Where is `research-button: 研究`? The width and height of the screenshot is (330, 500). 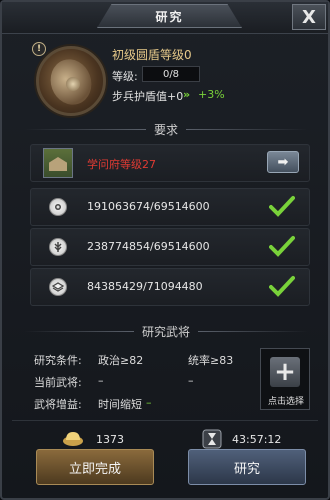
research-button: 研究 is located at coordinates (247, 467).